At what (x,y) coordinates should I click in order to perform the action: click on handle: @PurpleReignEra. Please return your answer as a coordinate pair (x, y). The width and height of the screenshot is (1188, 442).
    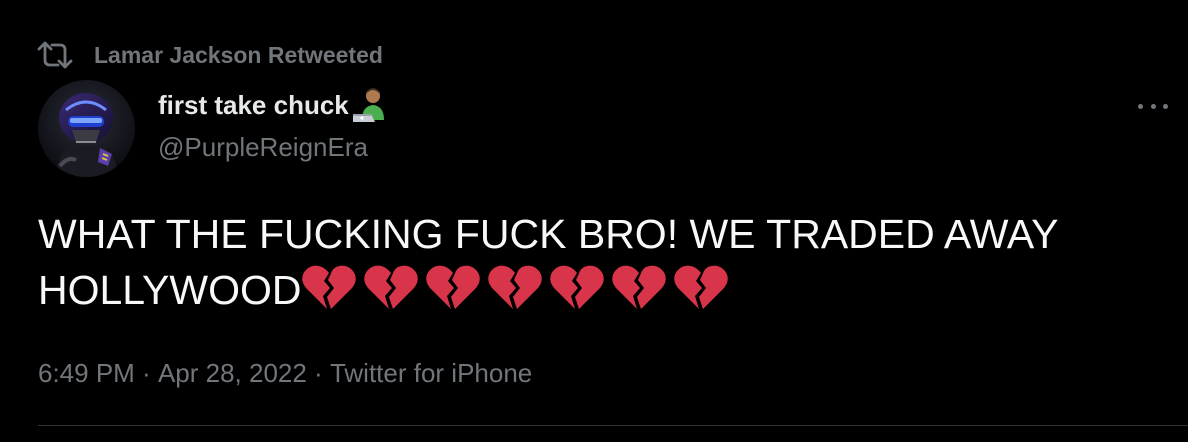
    Looking at the image, I should click on (274, 147).